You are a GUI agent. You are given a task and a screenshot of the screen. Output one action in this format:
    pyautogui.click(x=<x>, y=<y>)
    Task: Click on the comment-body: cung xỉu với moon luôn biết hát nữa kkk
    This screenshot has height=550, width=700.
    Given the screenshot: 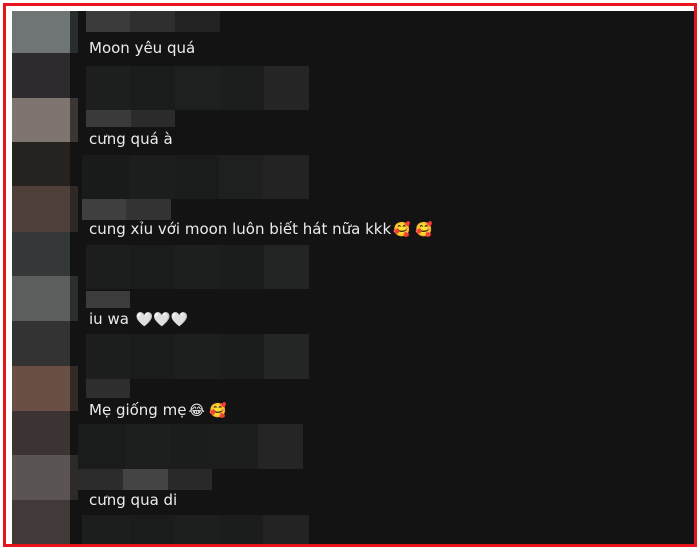 What is the action you would take?
    pyautogui.click(x=240, y=229)
    